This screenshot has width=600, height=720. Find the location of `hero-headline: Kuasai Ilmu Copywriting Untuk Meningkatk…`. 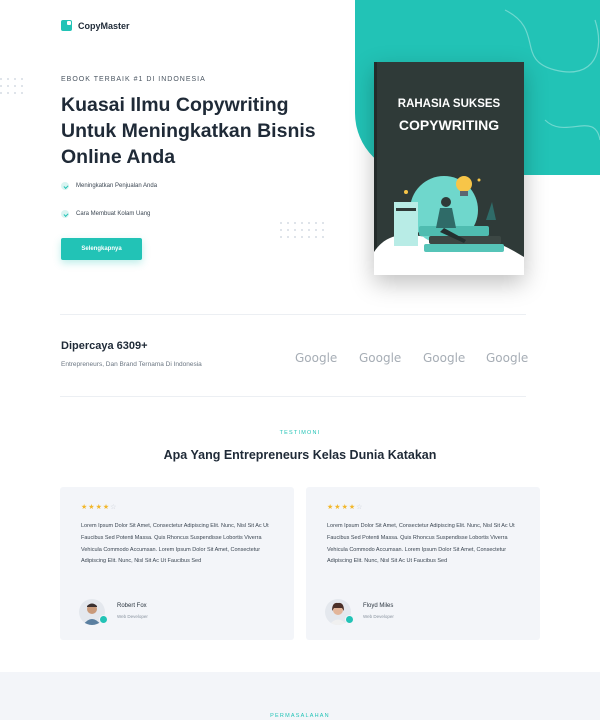

hero-headline: Kuasai Ilmu Copywriting Untuk Meningkatk… is located at coordinates (188, 131).